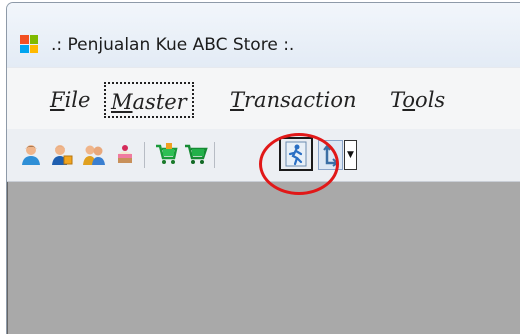 The width and height of the screenshot is (520, 334). I want to click on menu-tools-accel: o, so click(409, 100).